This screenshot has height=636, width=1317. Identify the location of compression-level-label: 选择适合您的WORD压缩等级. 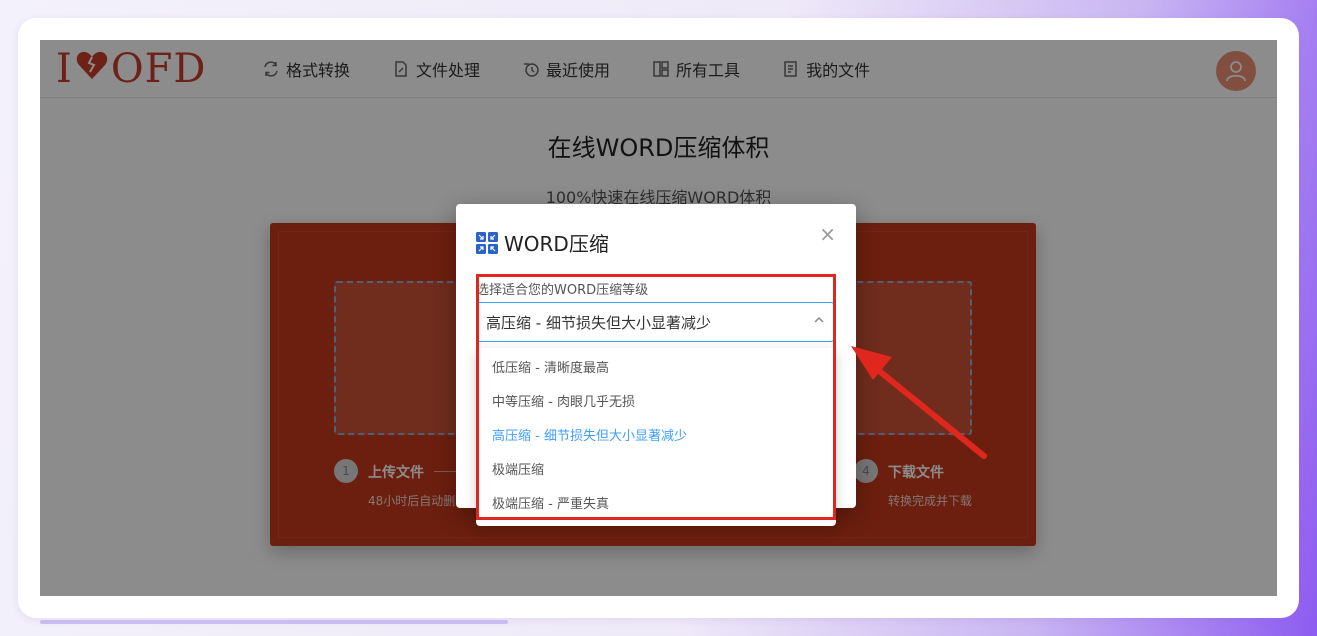
(562, 290).